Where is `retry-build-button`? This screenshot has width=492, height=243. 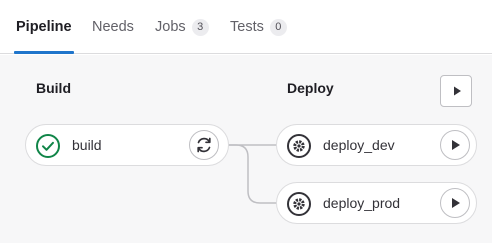
retry-build-button is located at coordinates (204, 145).